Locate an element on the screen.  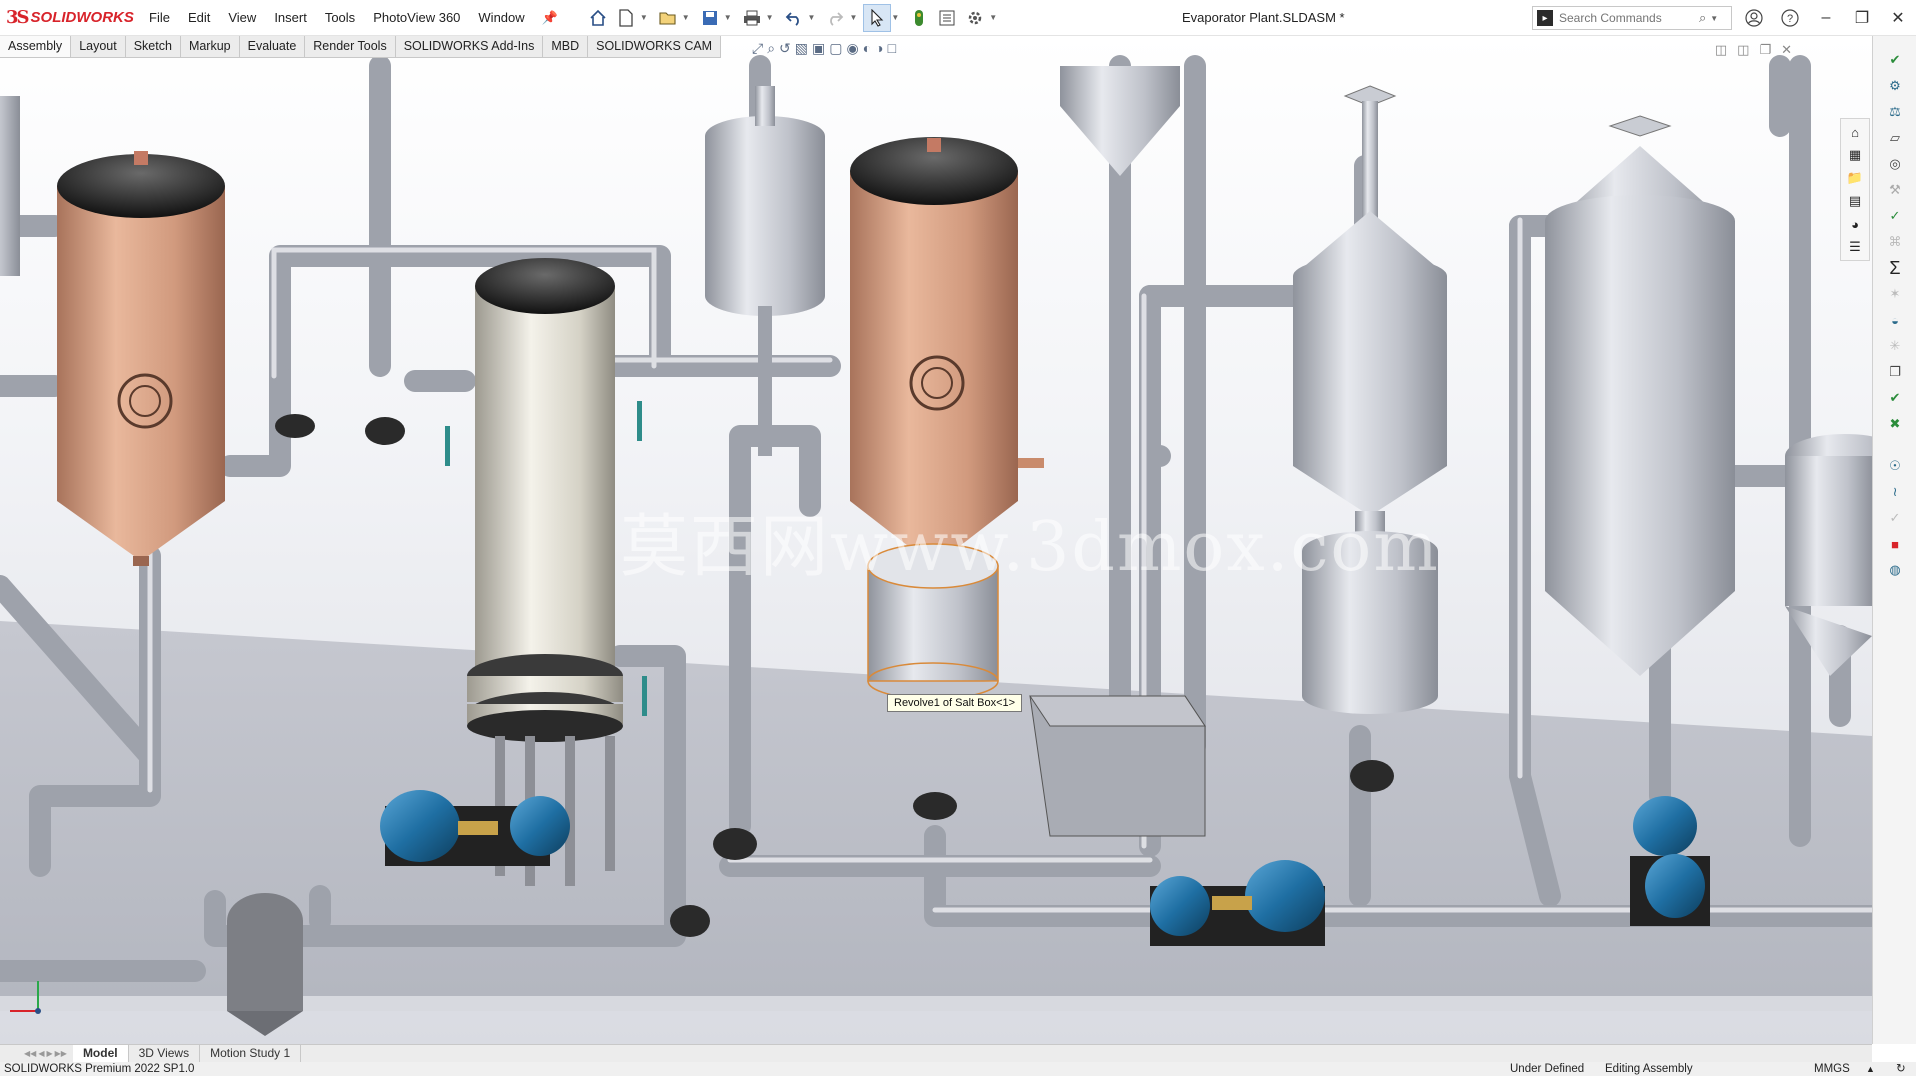
check-icon: ✔ is located at coordinates (1895, 398).